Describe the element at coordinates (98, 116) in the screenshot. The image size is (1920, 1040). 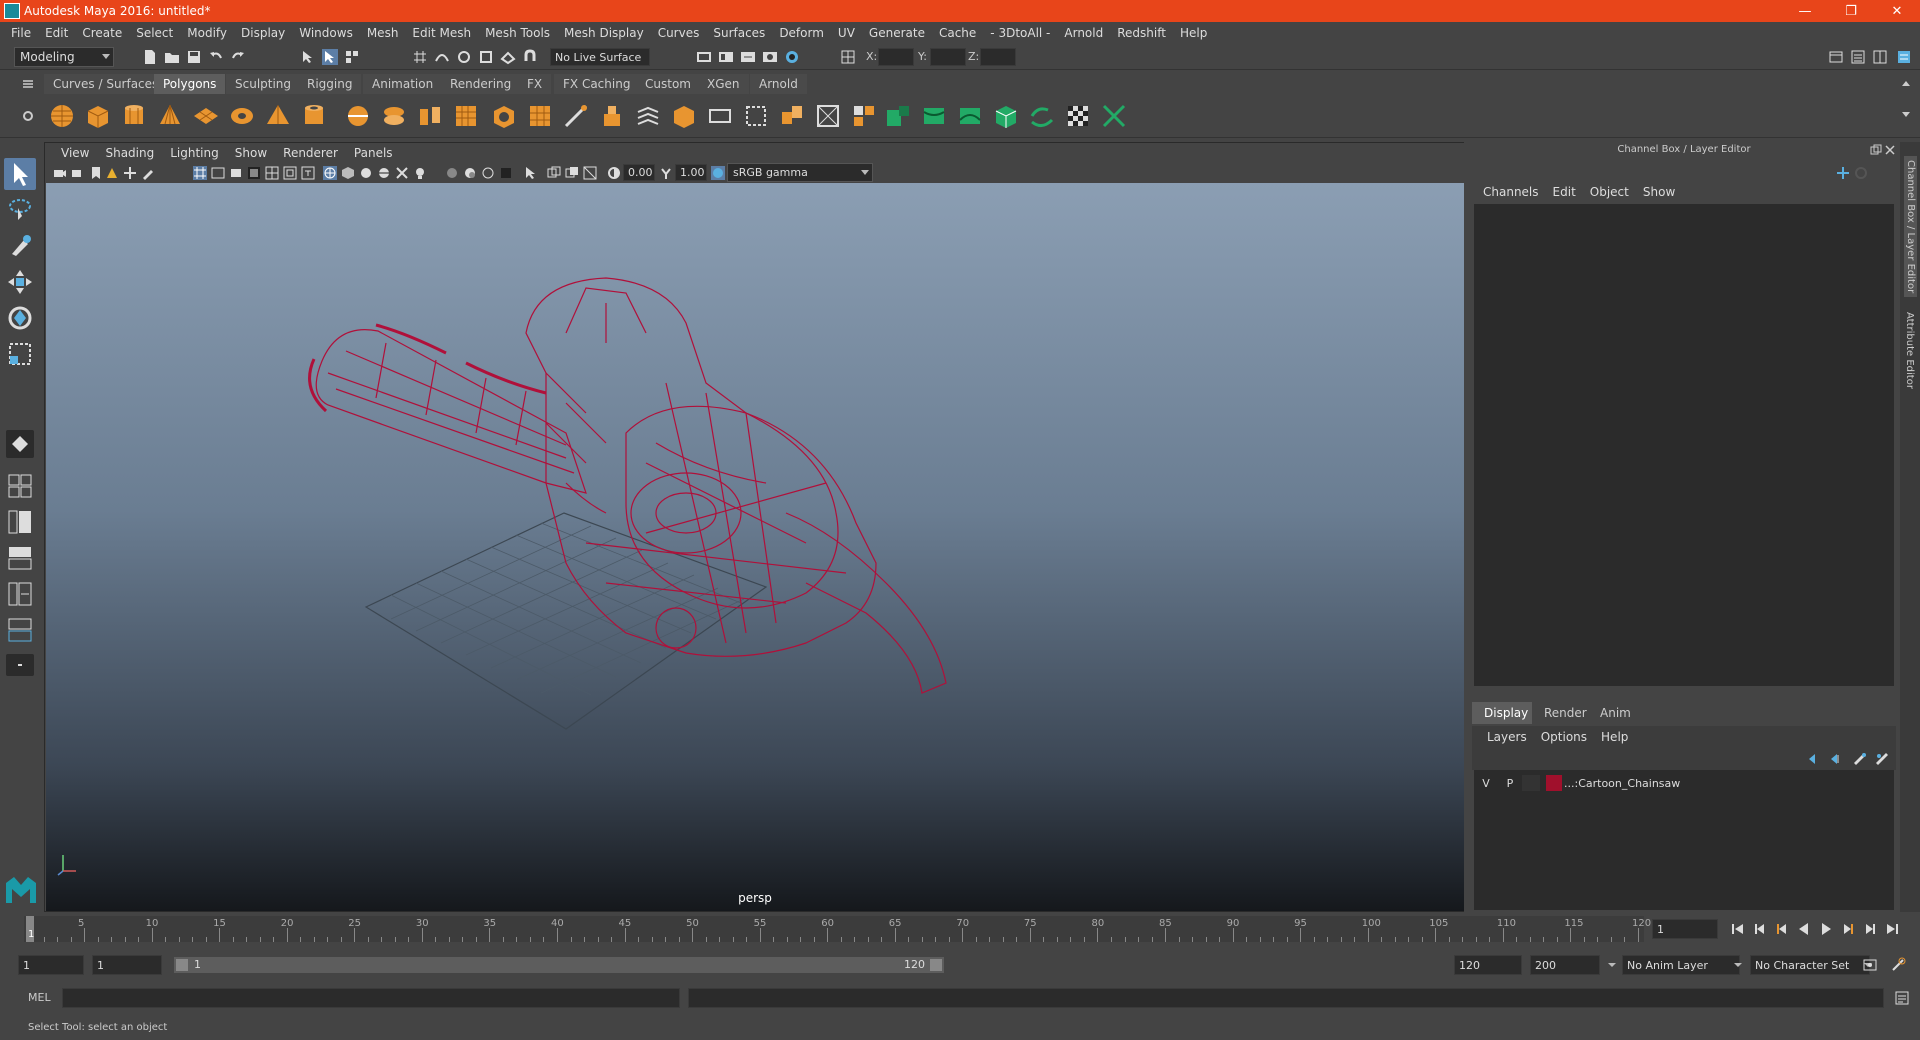
I see `poly-cube-icon` at that location.